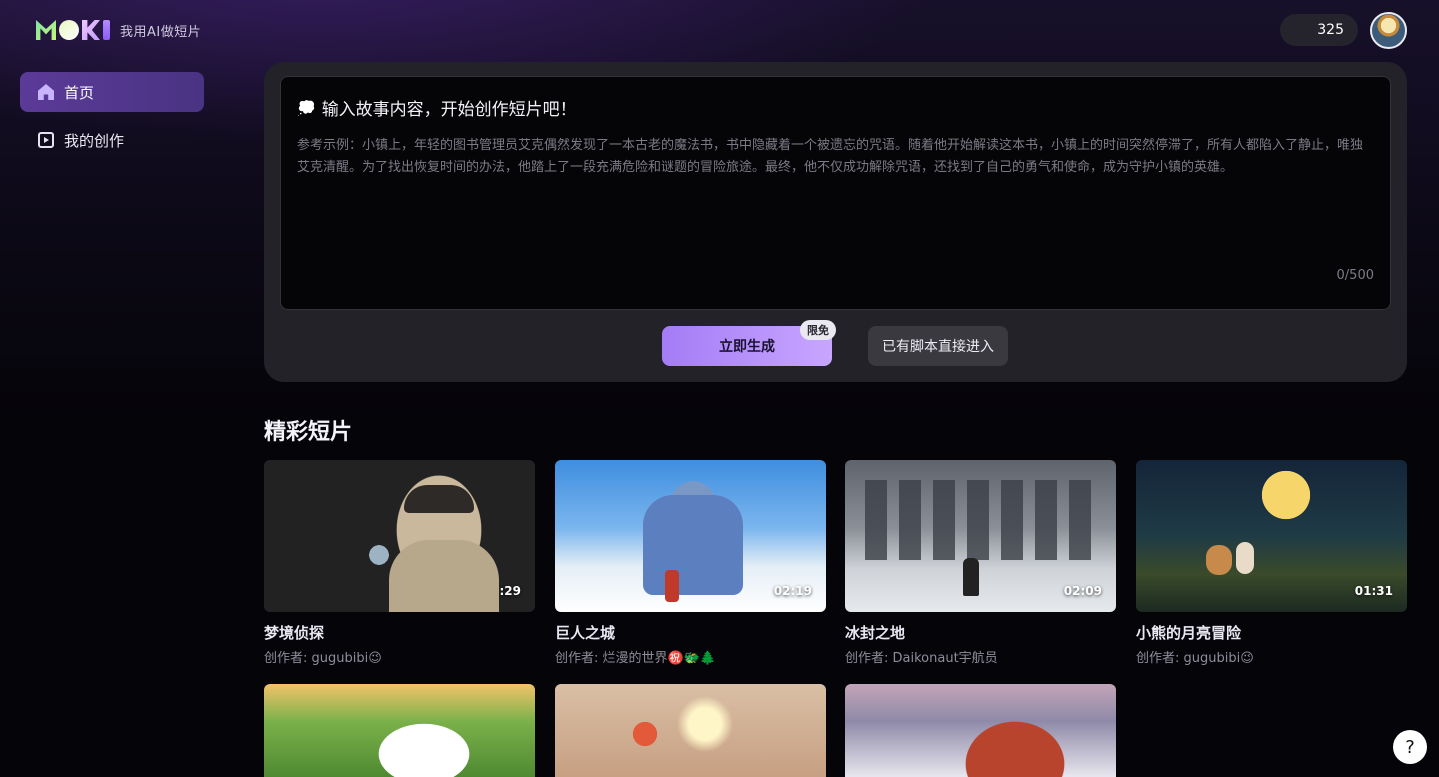  What do you see at coordinates (1271, 536) in the screenshot?
I see `video-thumbnail: 01:31` at bounding box center [1271, 536].